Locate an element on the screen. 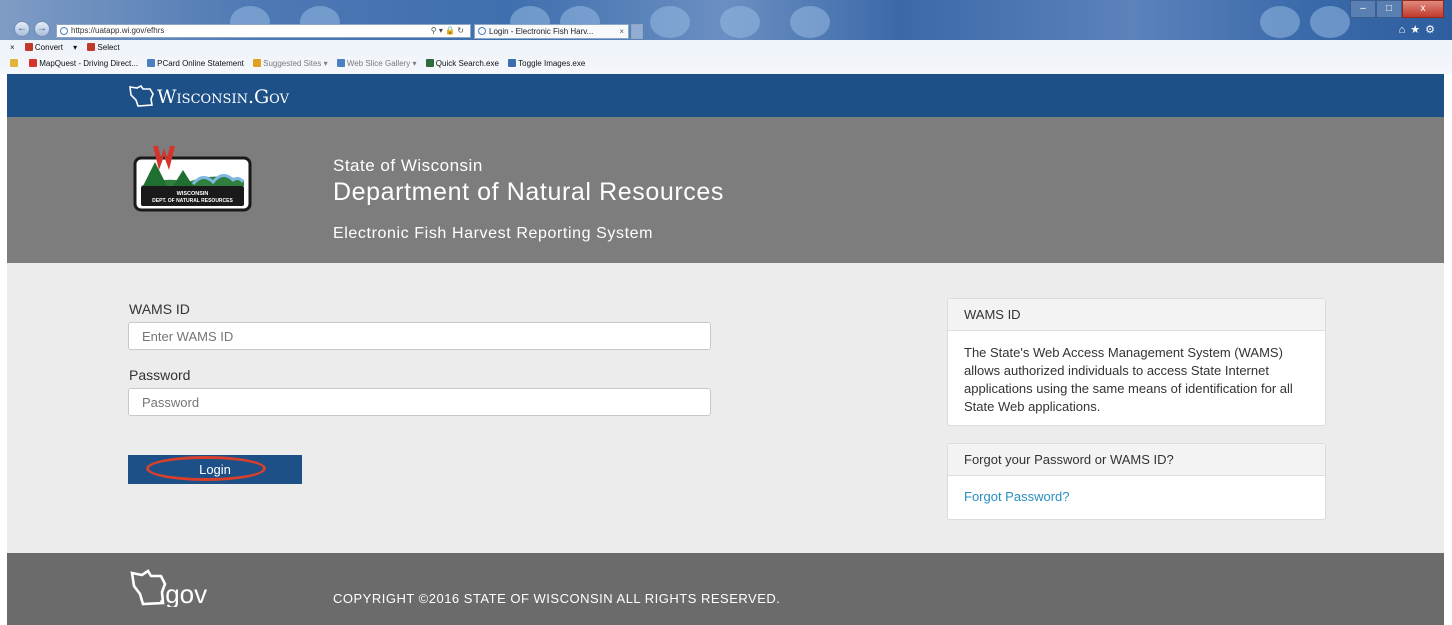 This screenshot has width=1452, height=625. fav-pcard: PCard Online Statement is located at coordinates (195, 63).